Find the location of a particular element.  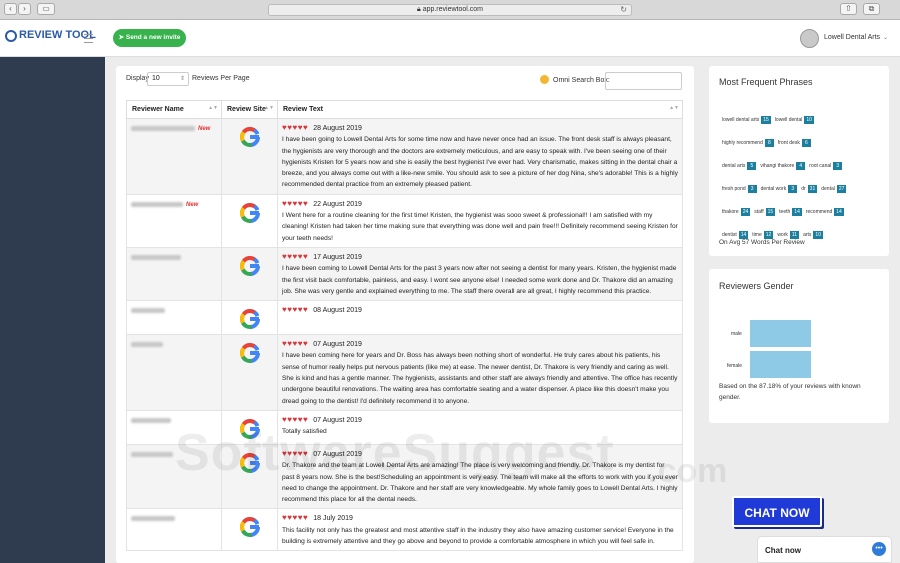

phrase-tag: dental arts 5 is located at coordinates (739, 166).